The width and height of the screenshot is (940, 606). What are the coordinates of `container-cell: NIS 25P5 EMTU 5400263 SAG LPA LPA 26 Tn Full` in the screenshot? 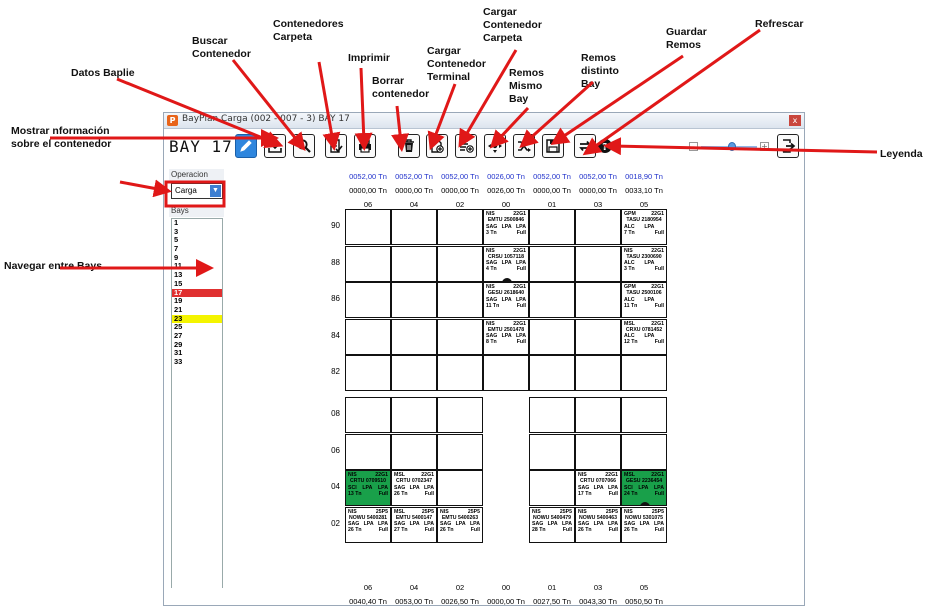 It's located at (460, 524).